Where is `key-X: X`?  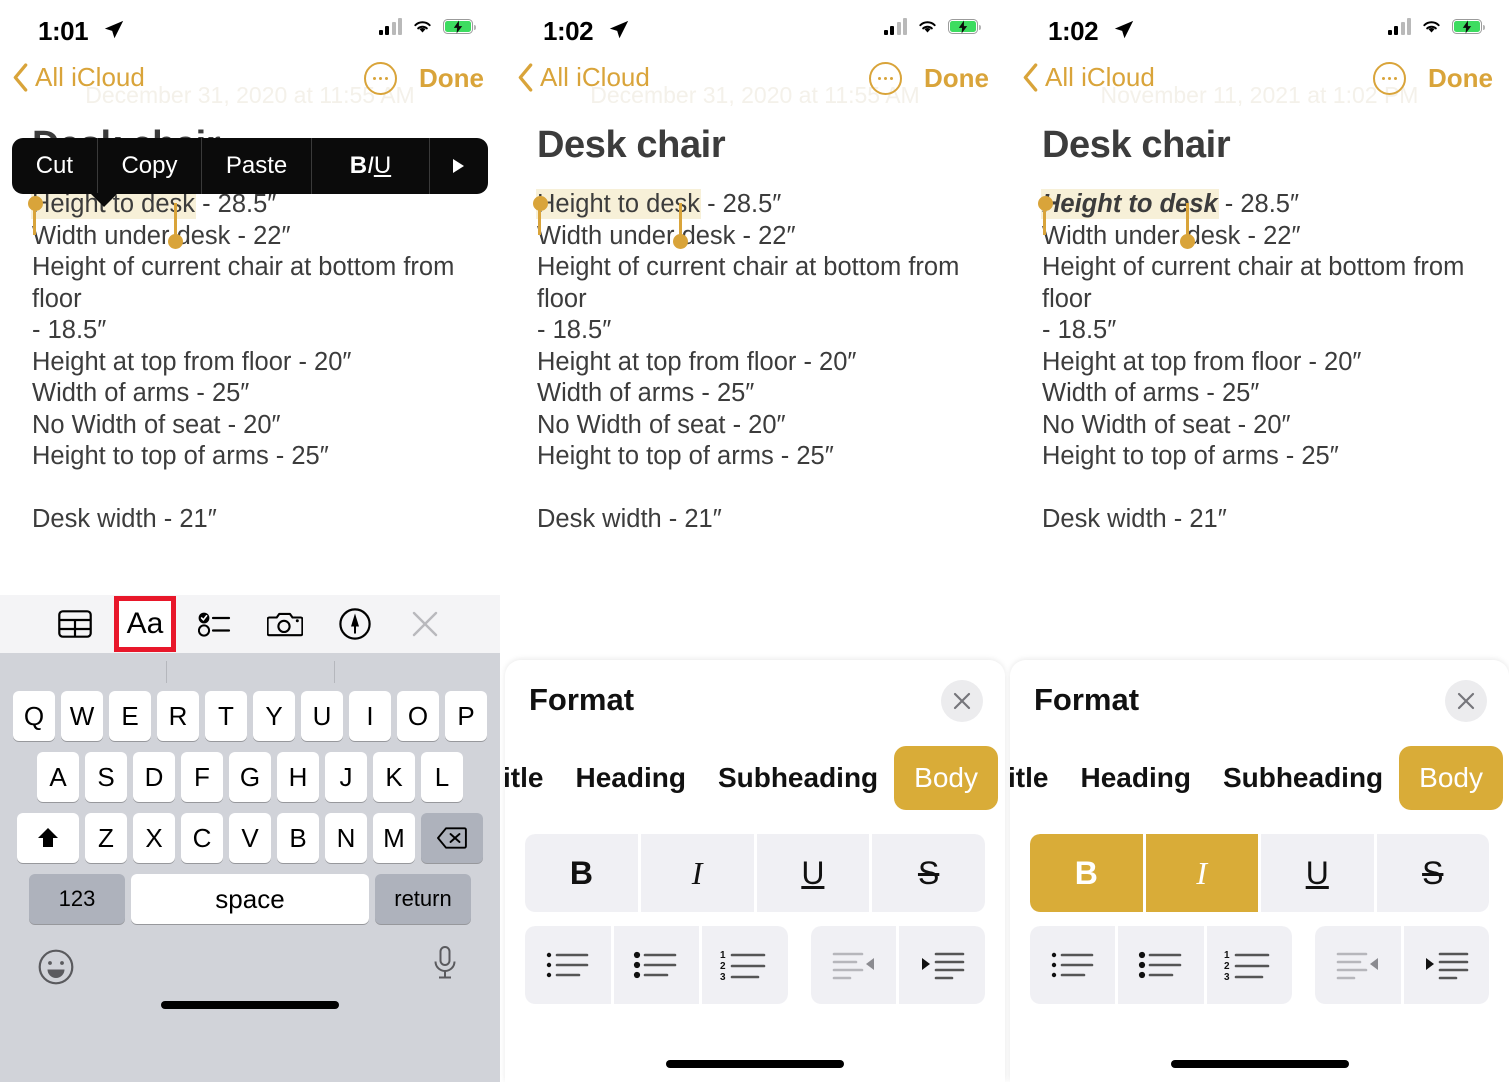
key-X: X is located at coordinates (154, 838).